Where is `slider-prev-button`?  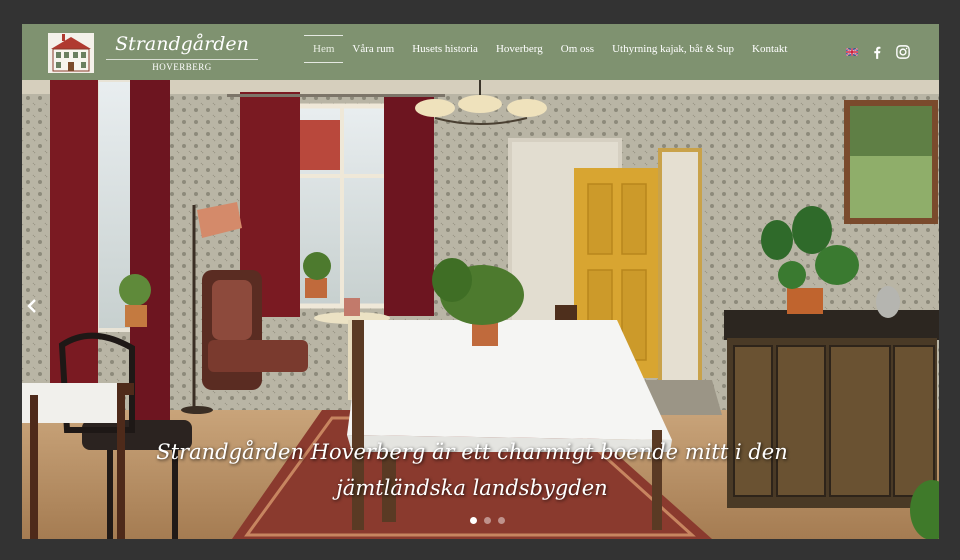
slider-prev-button is located at coordinates (35, 309).